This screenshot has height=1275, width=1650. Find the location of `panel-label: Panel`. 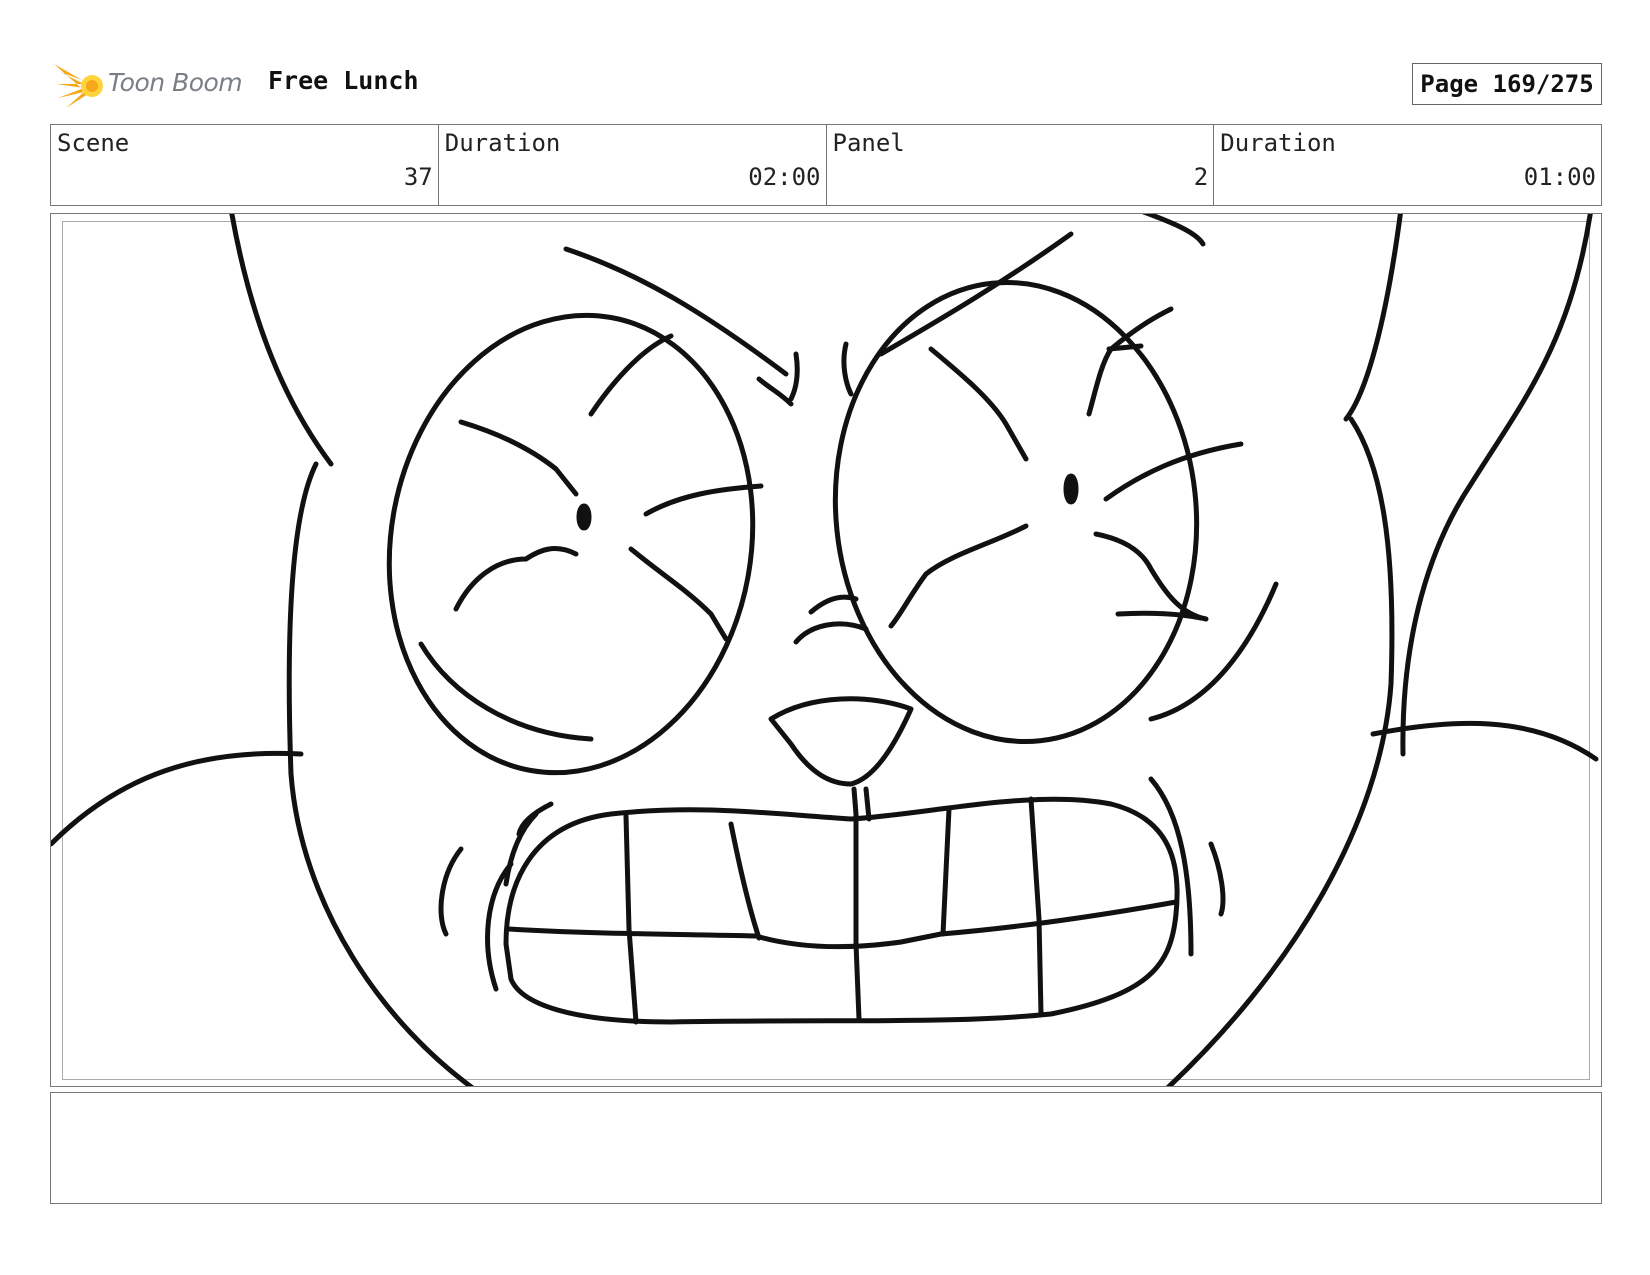

panel-label: Panel is located at coordinates (868, 143).